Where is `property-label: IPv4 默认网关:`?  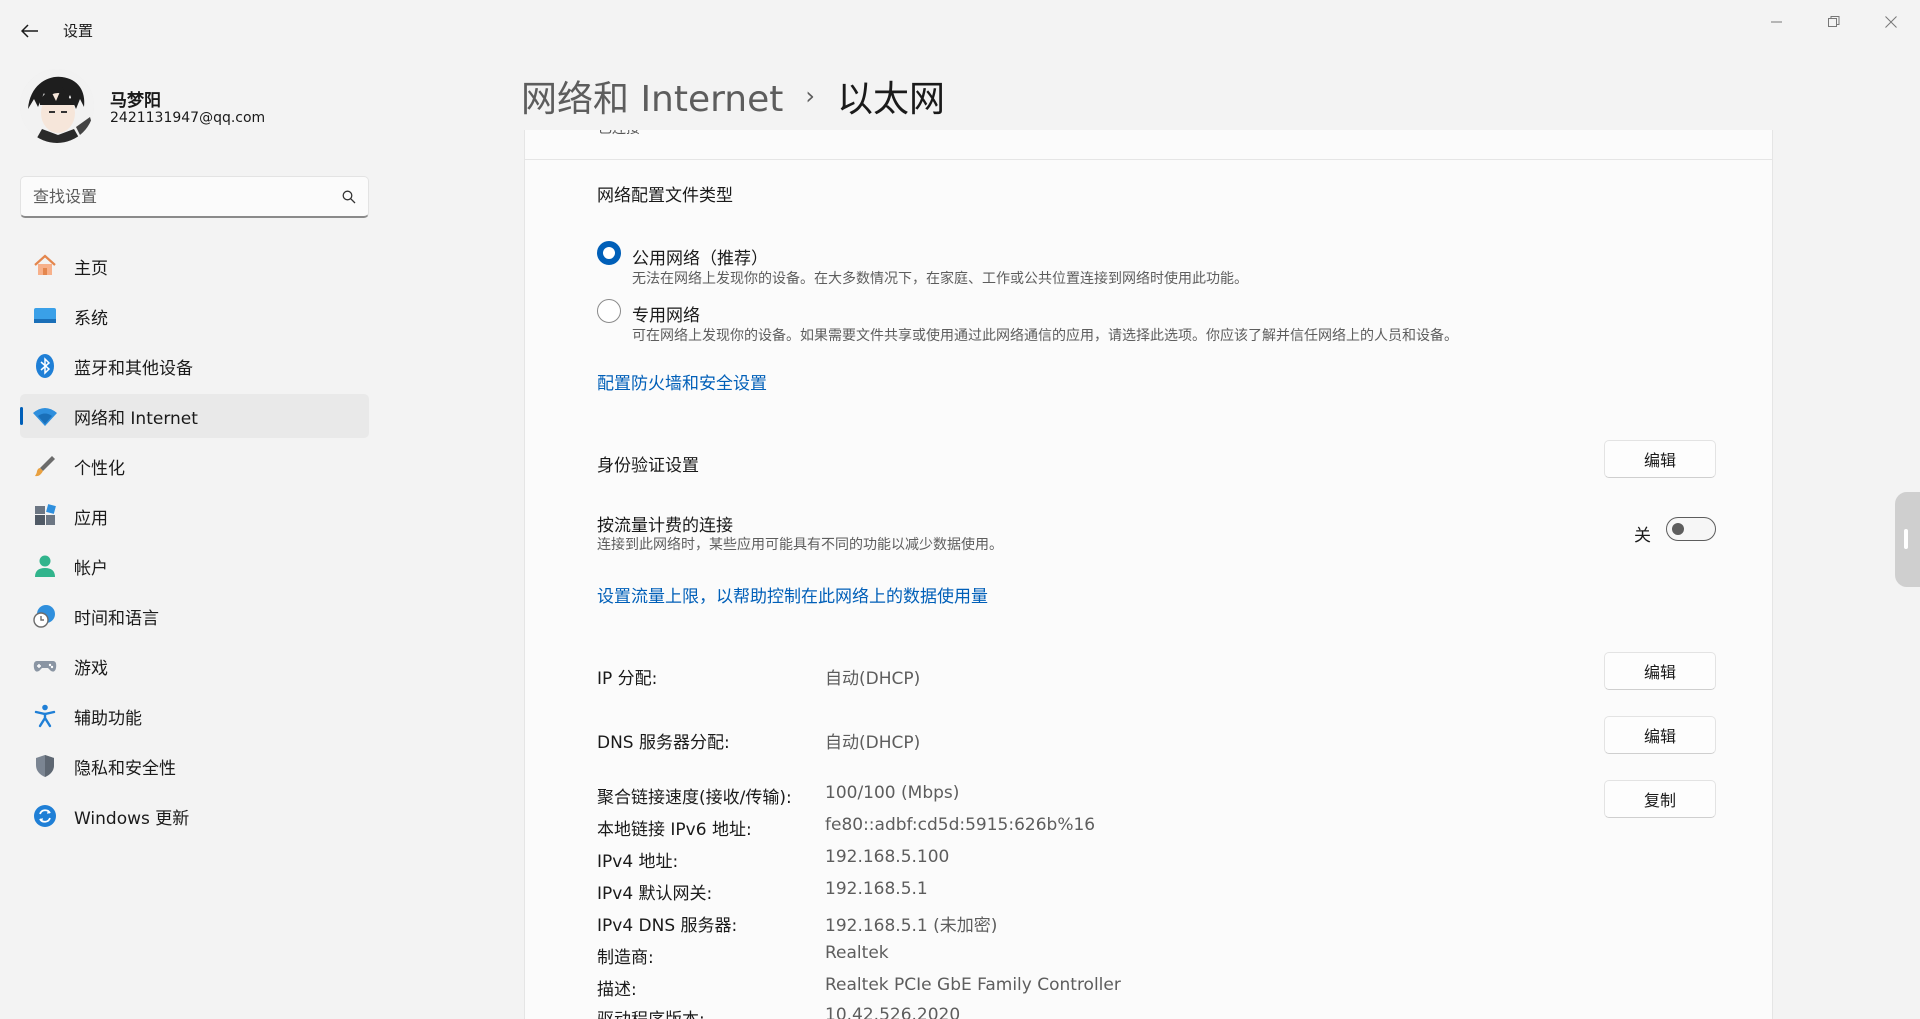 property-label: IPv4 默认网关: is located at coordinates (655, 894).